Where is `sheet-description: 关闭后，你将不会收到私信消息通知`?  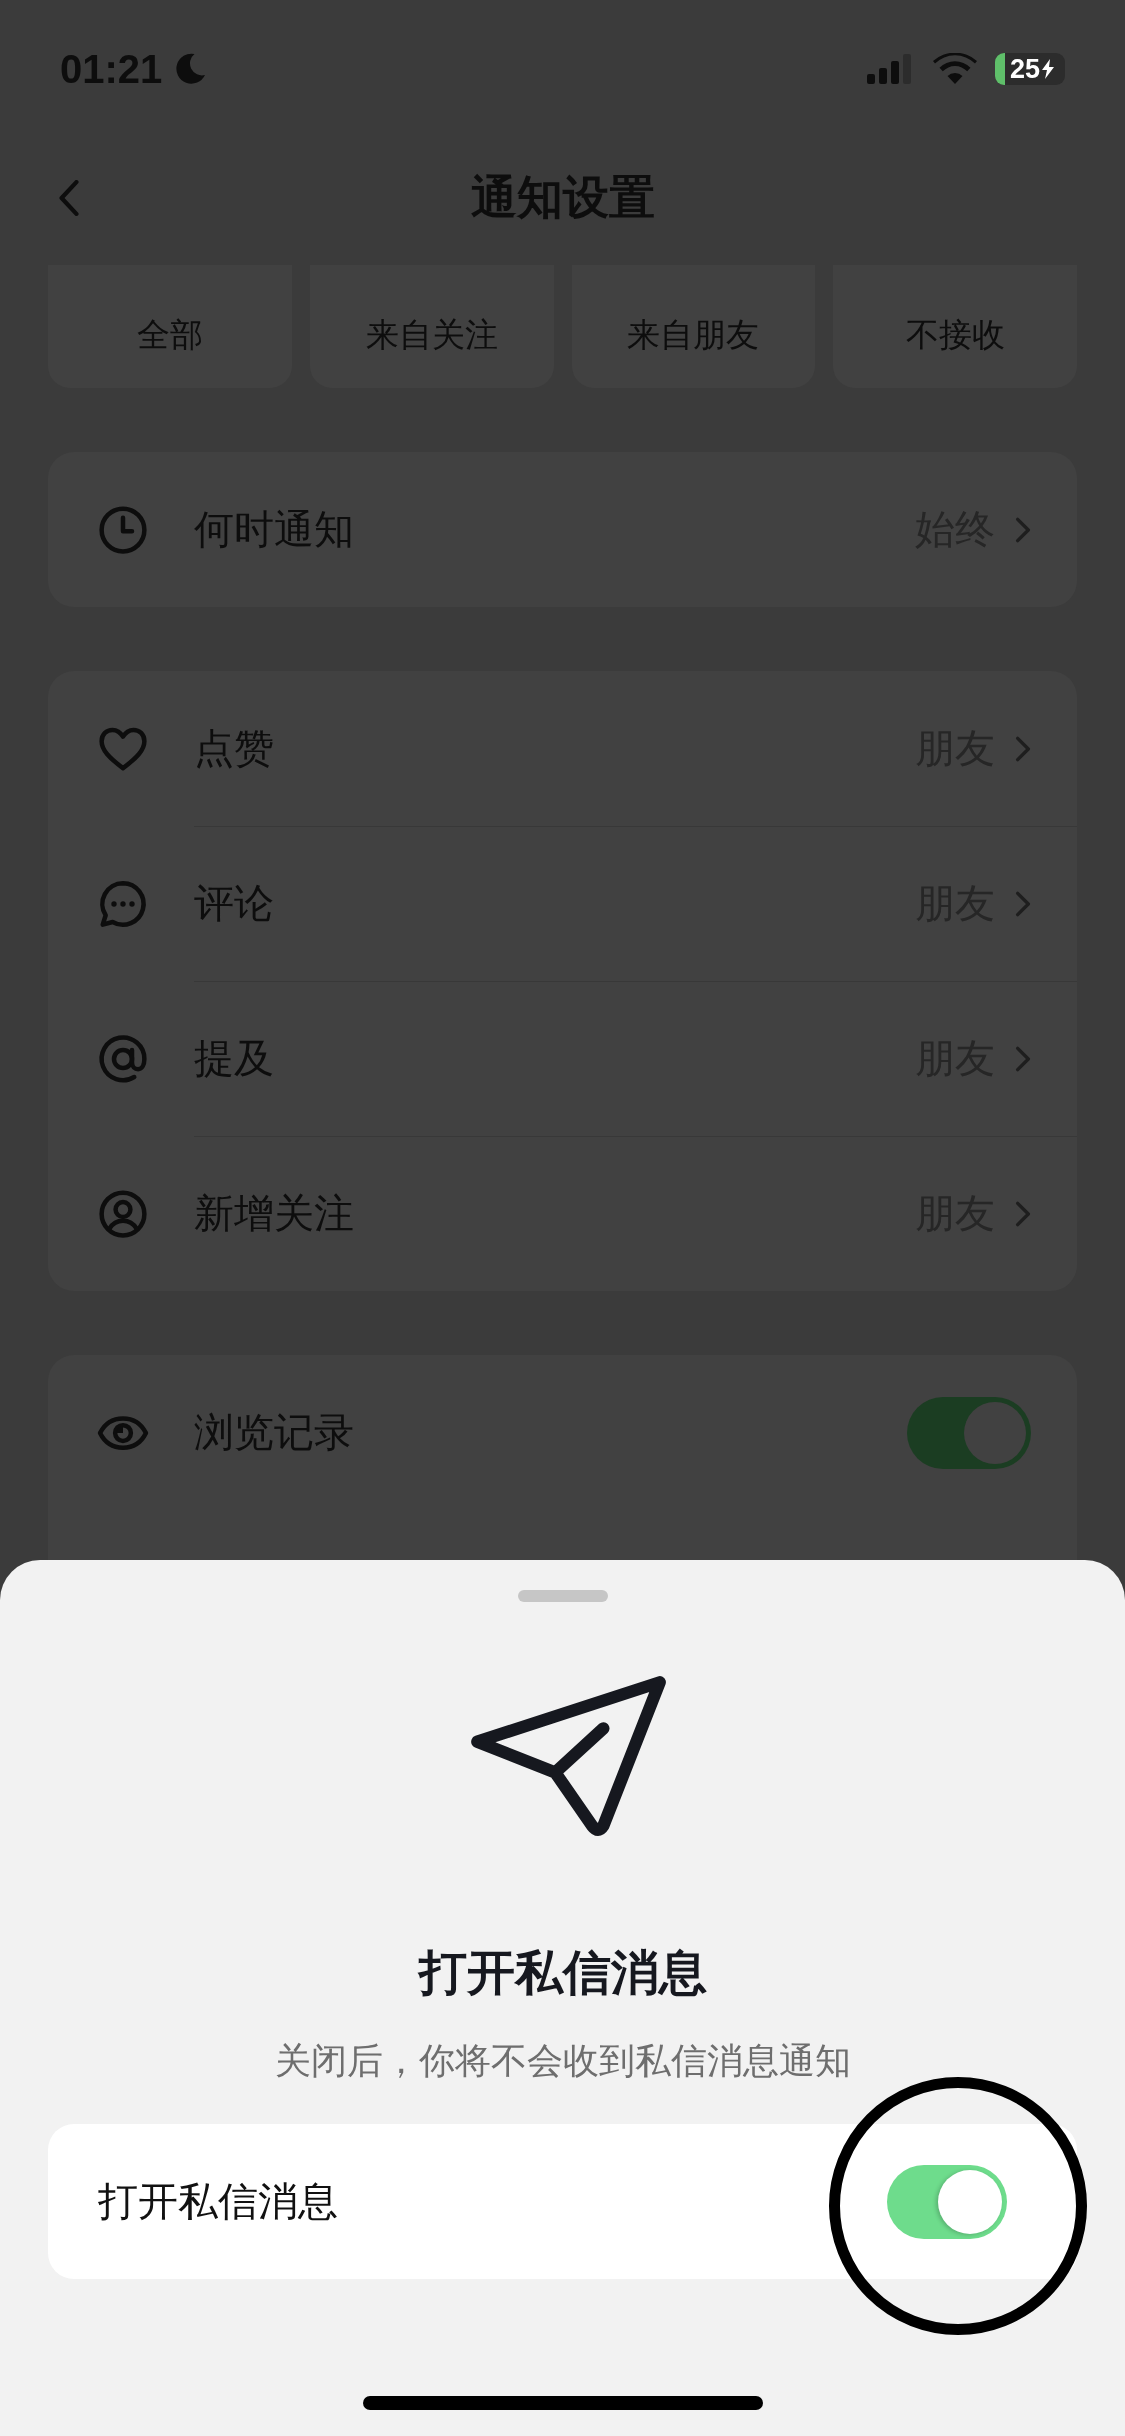 sheet-description: 关闭后，你将不会收到私信消息通知 is located at coordinates (562, 2061).